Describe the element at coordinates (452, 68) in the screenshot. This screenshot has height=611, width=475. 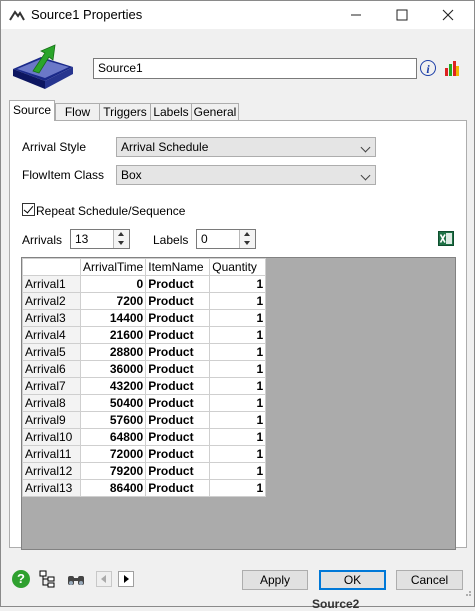
I see `statistics-icon` at that location.